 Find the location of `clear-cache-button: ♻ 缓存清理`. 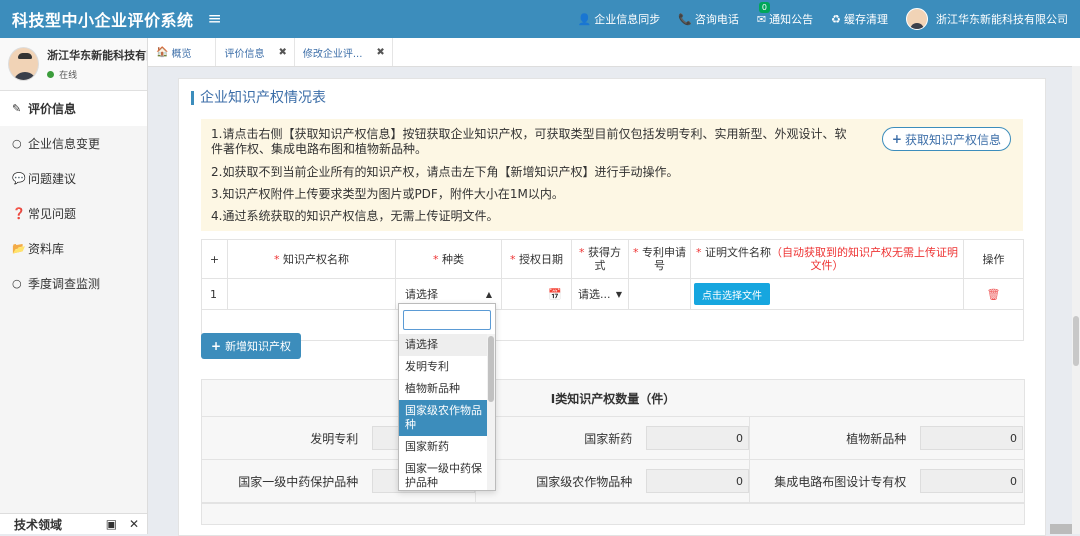

clear-cache-button: ♻ 缓存清理 is located at coordinates (859, 19).